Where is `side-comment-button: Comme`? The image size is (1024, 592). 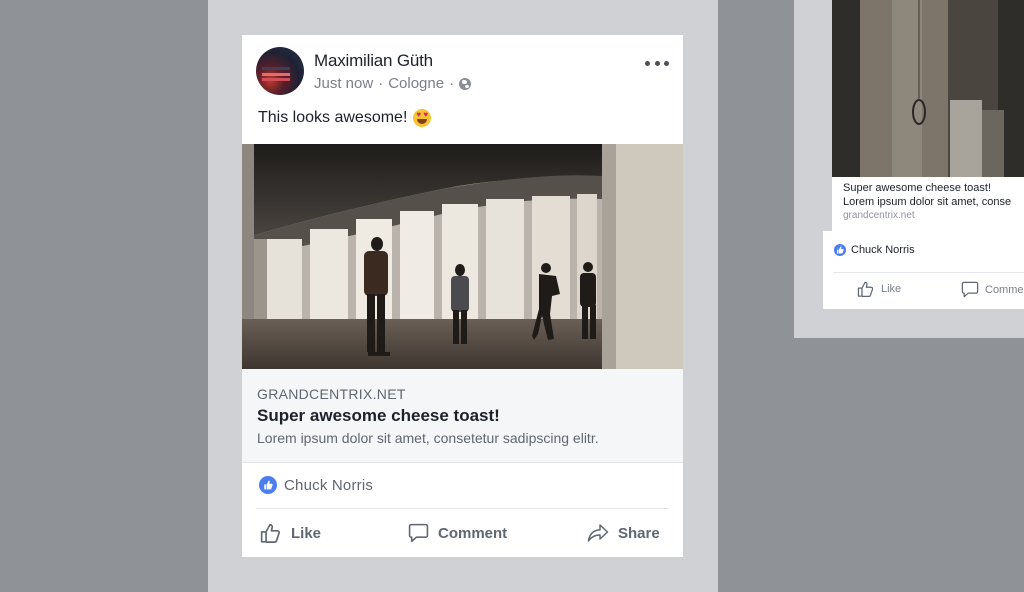
side-comment-button: Comme is located at coordinates (992, 289).